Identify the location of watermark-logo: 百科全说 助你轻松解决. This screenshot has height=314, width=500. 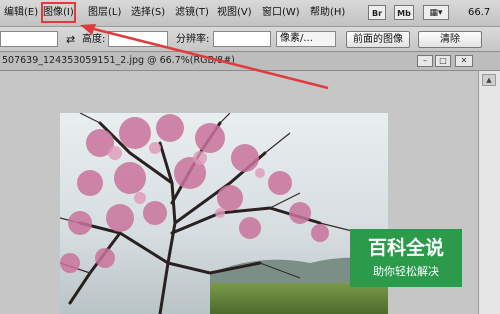
(406, 258).